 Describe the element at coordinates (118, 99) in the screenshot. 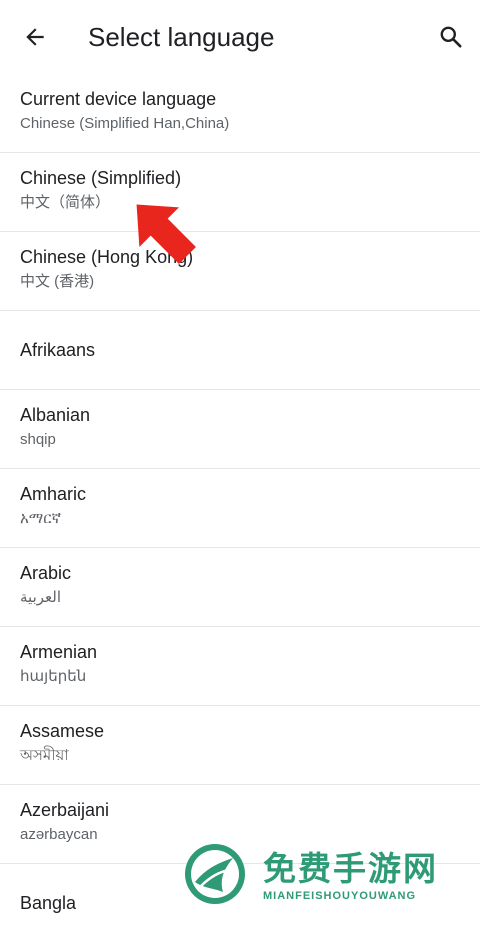

I see `language-name: Current device language` at that location.